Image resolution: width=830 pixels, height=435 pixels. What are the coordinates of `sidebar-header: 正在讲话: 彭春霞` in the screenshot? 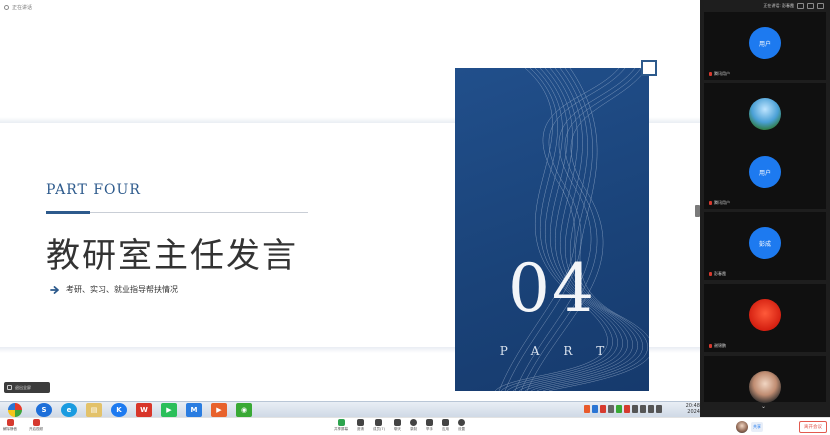 It's located at (765, 5).